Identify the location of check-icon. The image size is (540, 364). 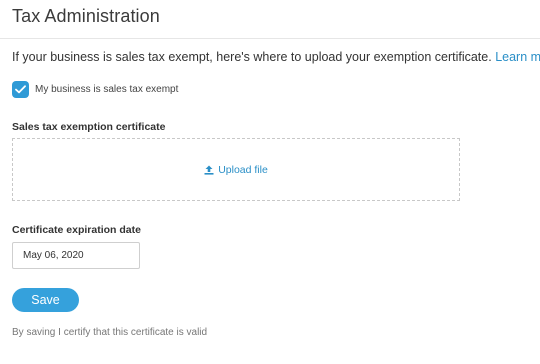
(20, 89).